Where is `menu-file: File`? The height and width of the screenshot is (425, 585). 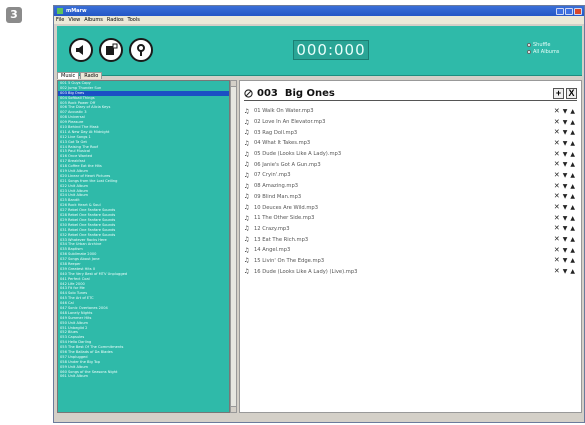
menu-file: File is located at coordinates (60, 20).